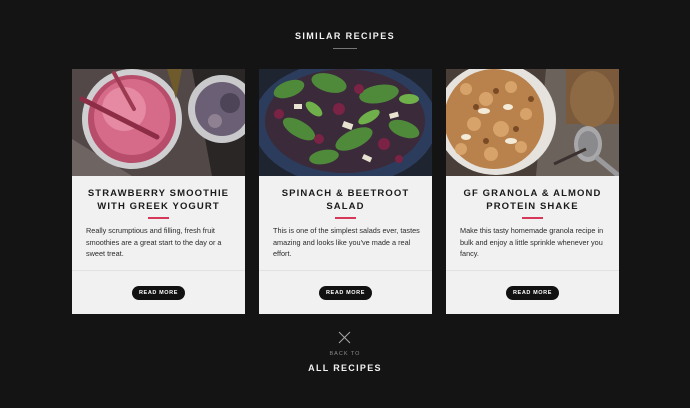 This screenshot has height=408, width=690. Describe the element at coordinates (158, 122) in the screenshot. I see `strawberry-smoothie-photo` at that location.